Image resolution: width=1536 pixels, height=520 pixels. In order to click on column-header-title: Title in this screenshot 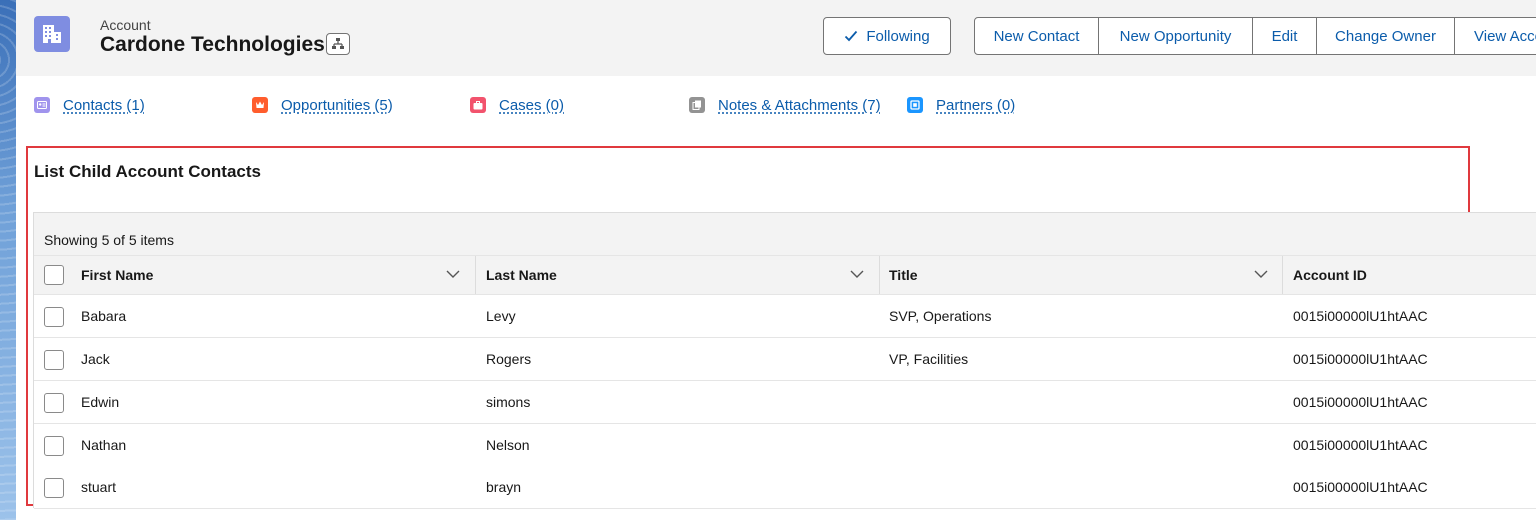, I will do `click(903, 275)`.